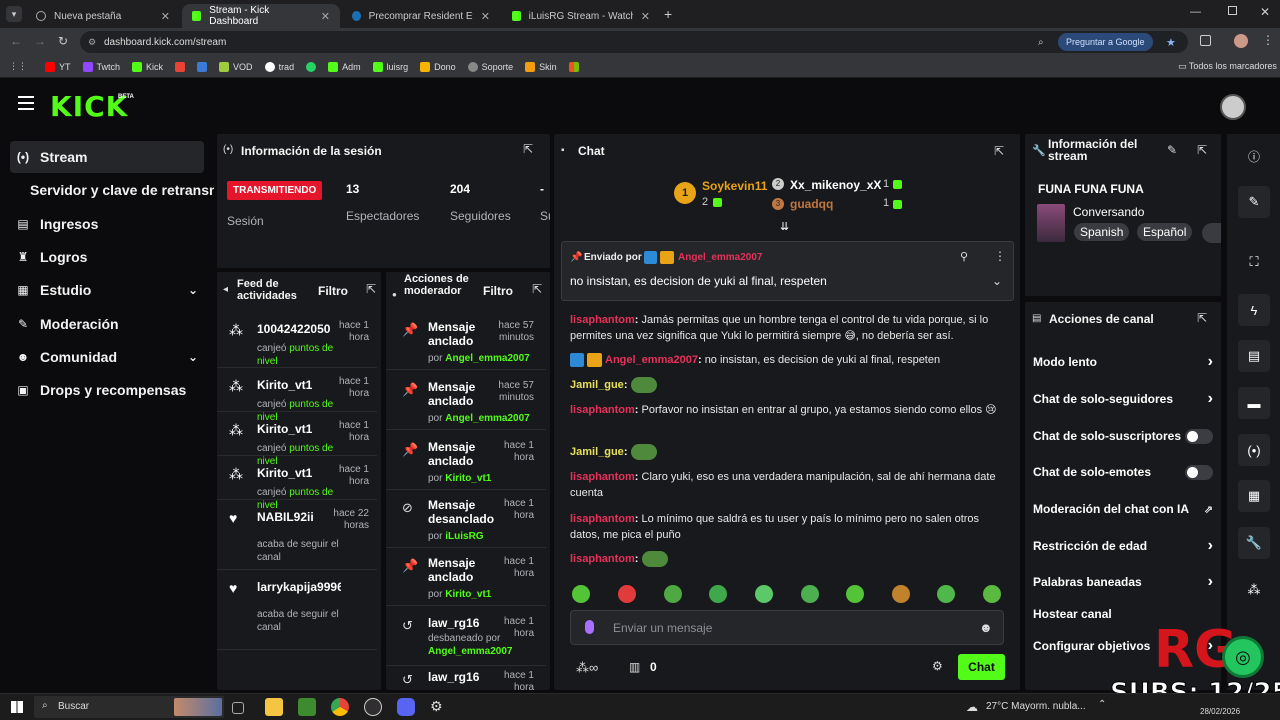 This screenshot has width=1280, height=720. What do you see at coordinates (786, 452) in the screenshot?
I see `chat-message: Jamil_gue:` at bounding box center [786, 452].